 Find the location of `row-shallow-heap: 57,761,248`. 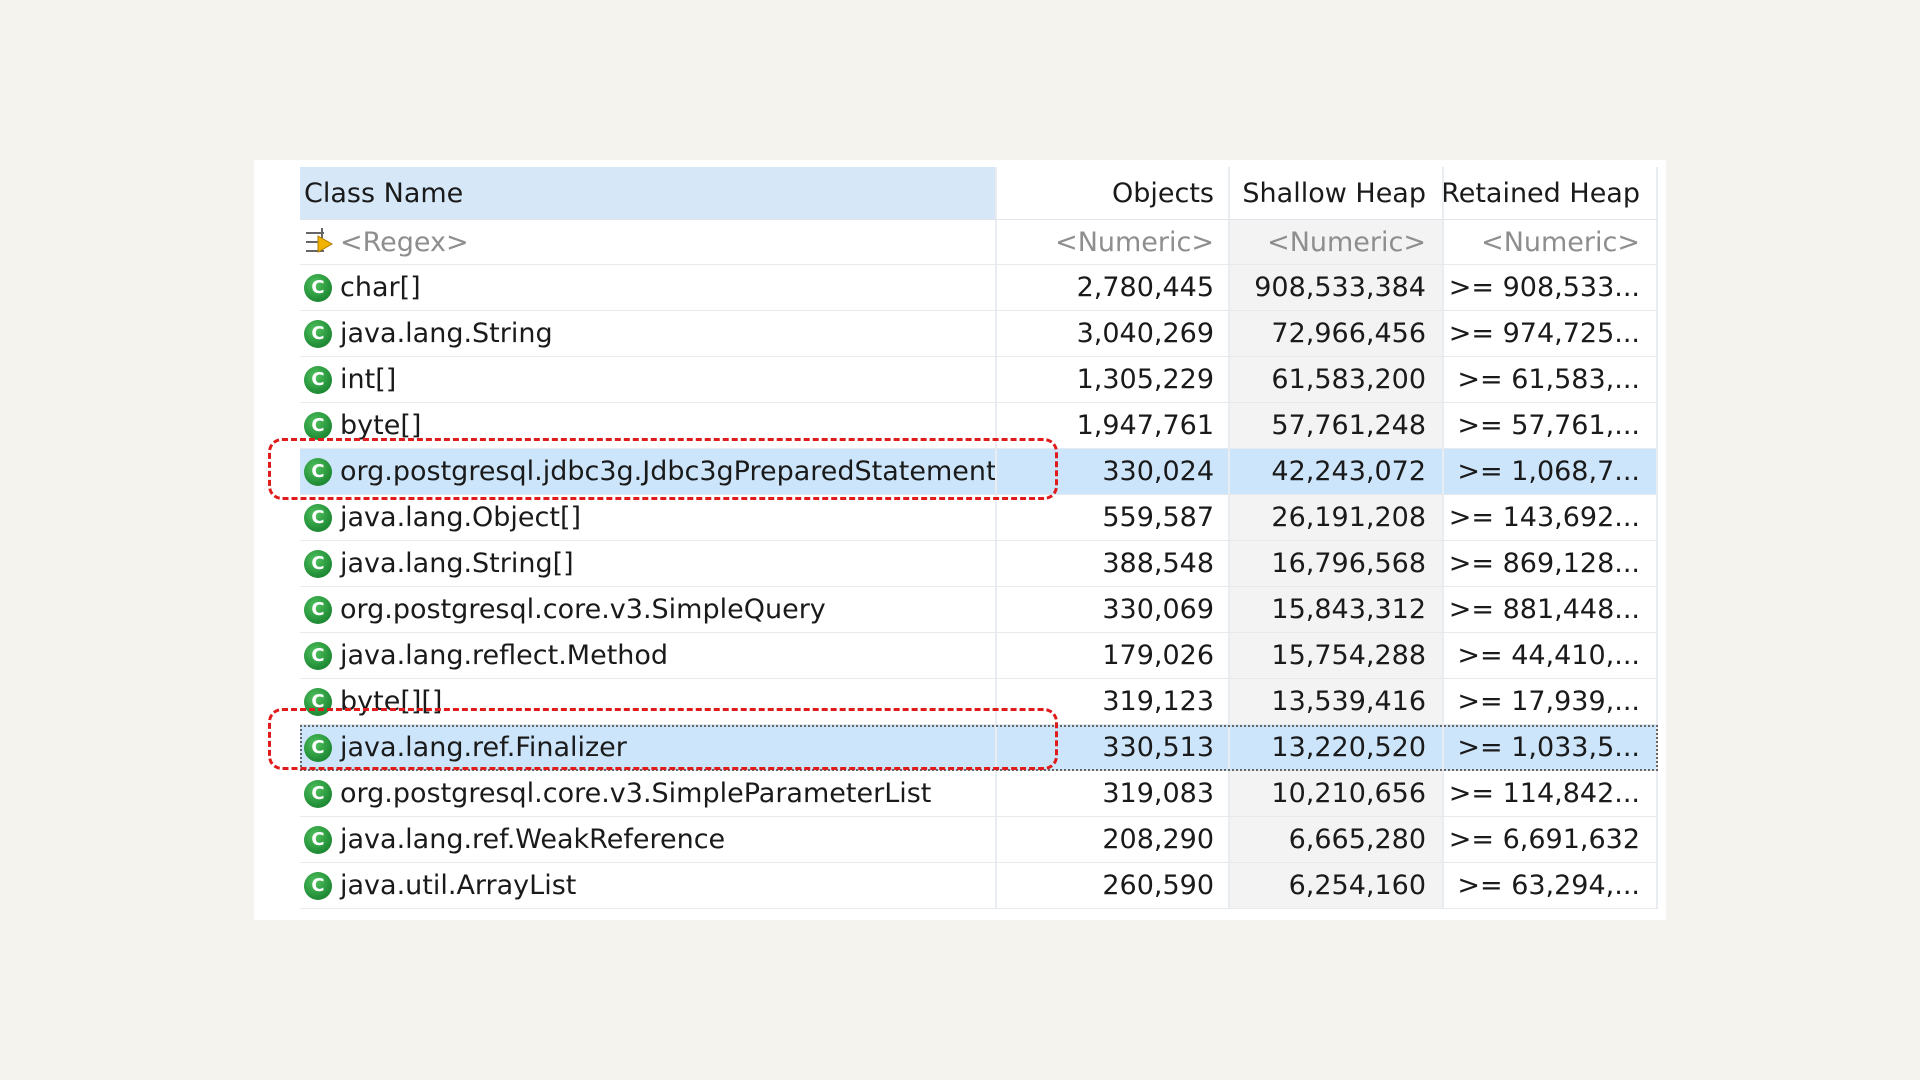

row-shallow-heap: 57,761,248 is located at coordinates (1337, 425).